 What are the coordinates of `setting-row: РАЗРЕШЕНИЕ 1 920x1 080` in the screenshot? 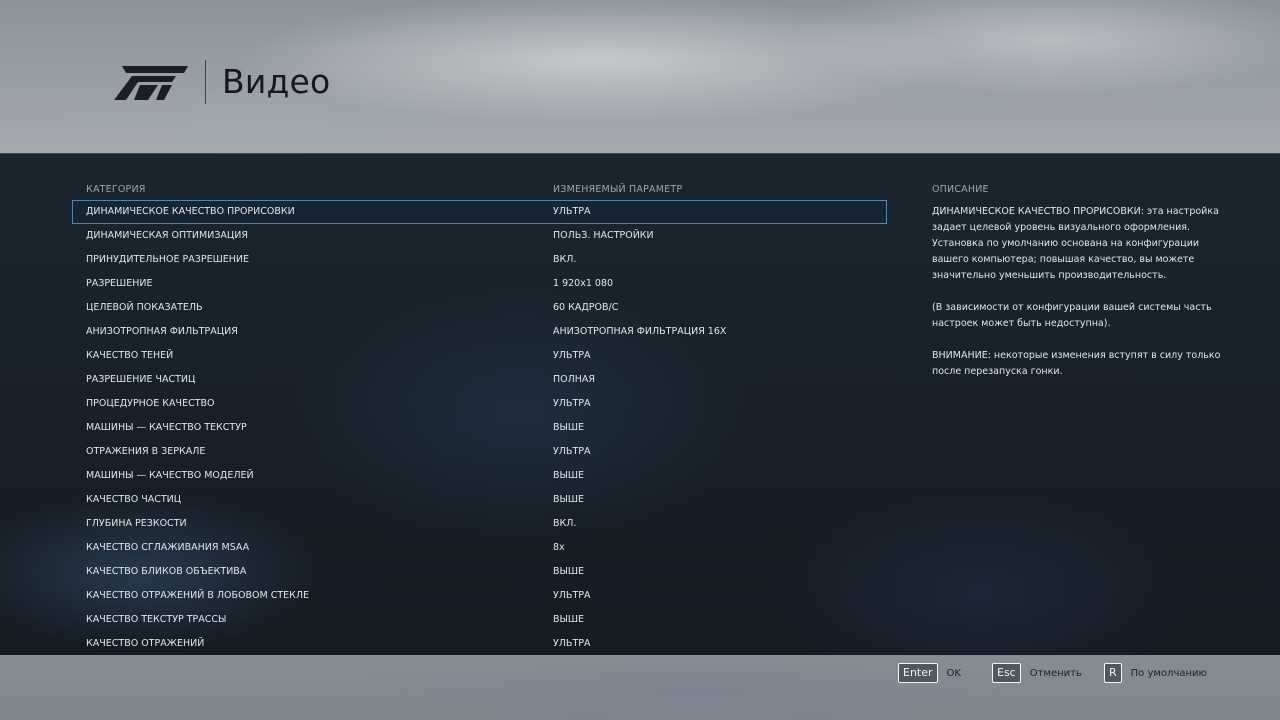 It's located at (479, 284).